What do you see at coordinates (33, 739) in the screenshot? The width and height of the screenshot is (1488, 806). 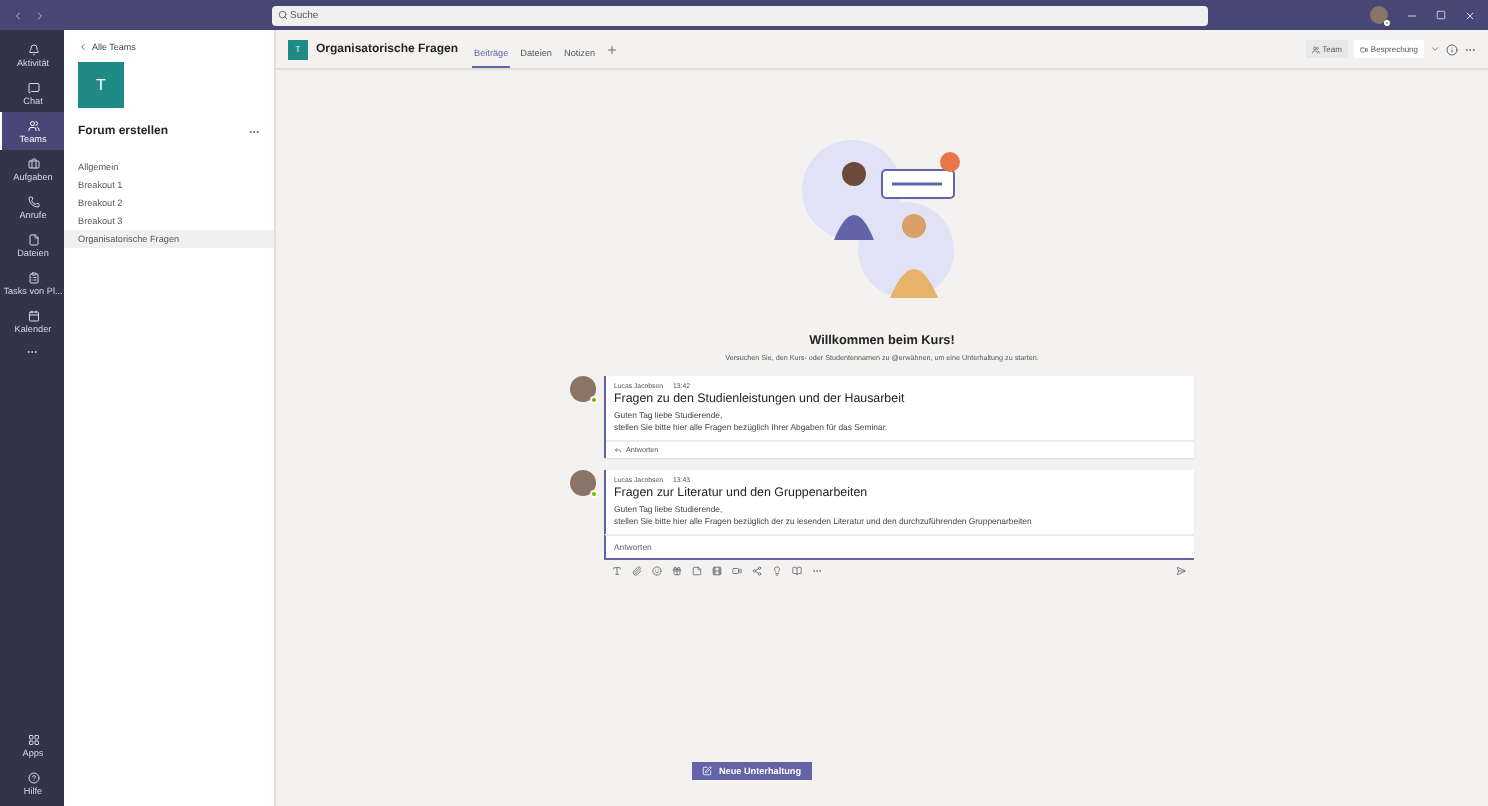 I see `grid-icon` at bounding box center [33, 739].